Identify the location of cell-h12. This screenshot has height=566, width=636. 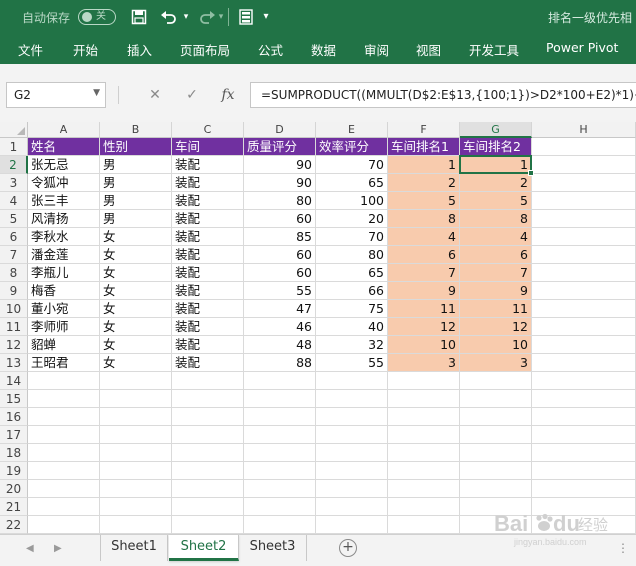
(584, 345).